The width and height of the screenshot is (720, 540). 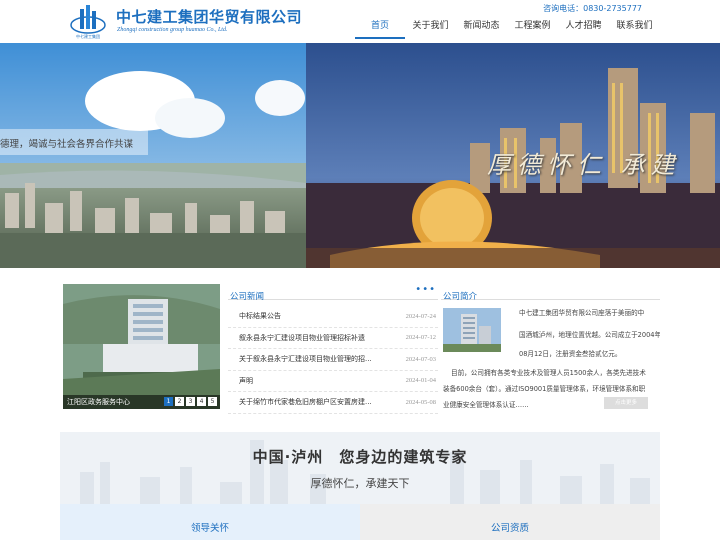 I want to click on news-title: 公司新闻, so click(x=247, y=297).